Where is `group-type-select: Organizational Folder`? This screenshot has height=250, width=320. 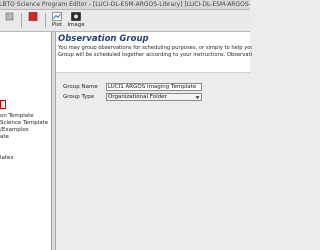 group-type-select: Organizational Folder is located at coordinates (154, 97).